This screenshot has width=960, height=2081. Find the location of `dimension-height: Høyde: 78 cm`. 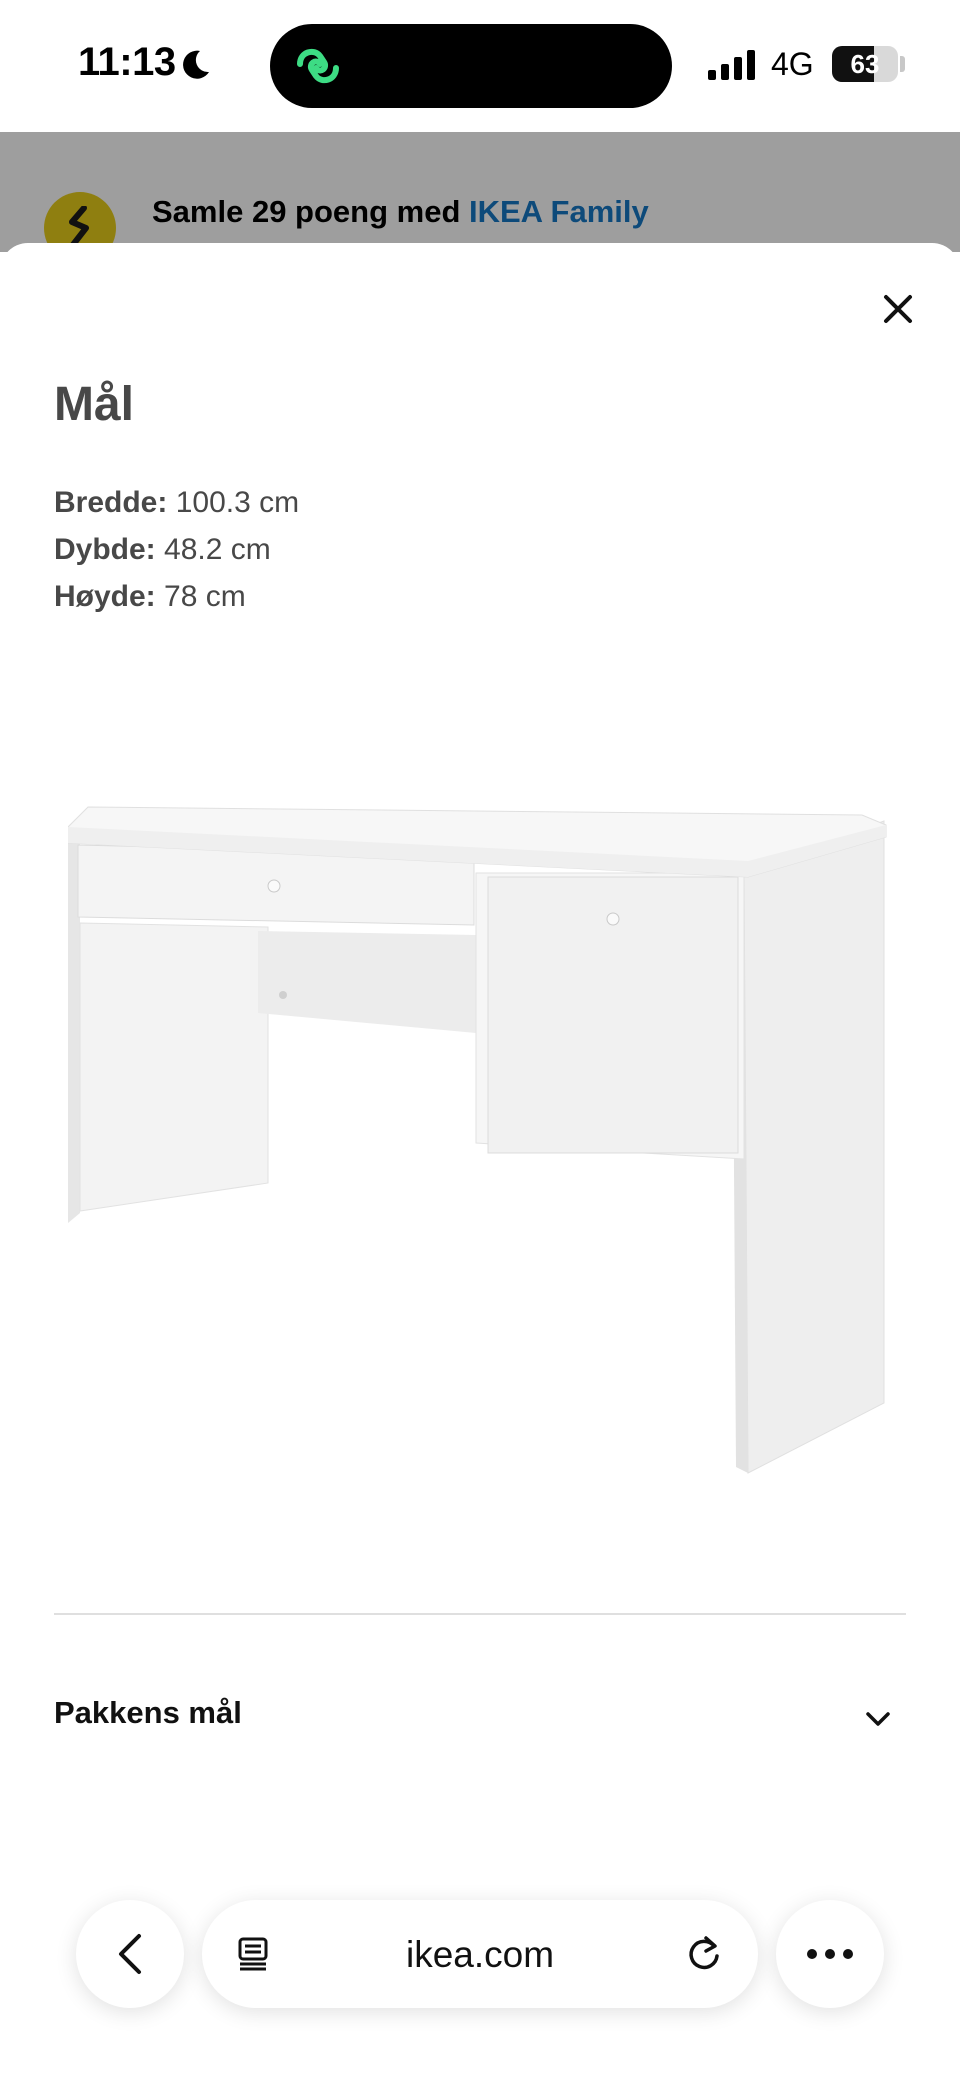

dimension-height: Høyde: 78 cm is located at coordinates (176, 596).